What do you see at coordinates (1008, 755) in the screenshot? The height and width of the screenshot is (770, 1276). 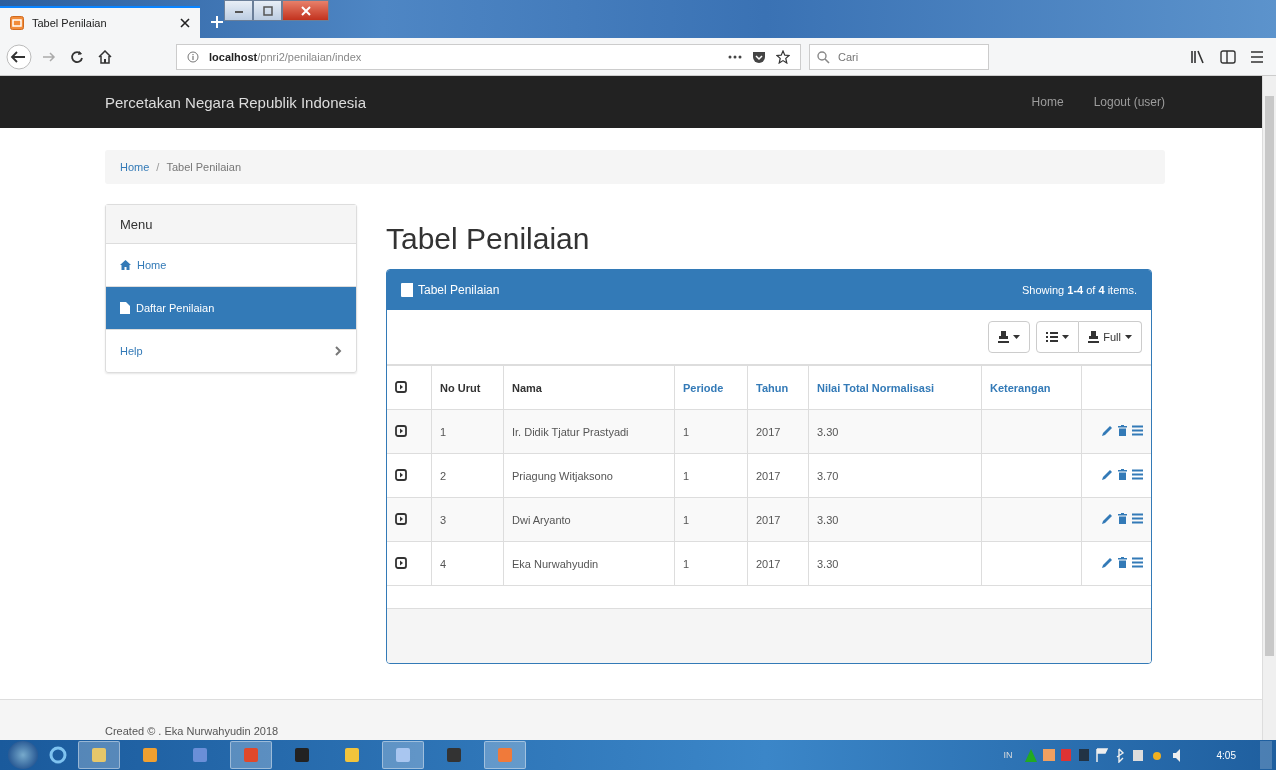 I see `language-indicator: IN` at bounding box center [1008, 755].